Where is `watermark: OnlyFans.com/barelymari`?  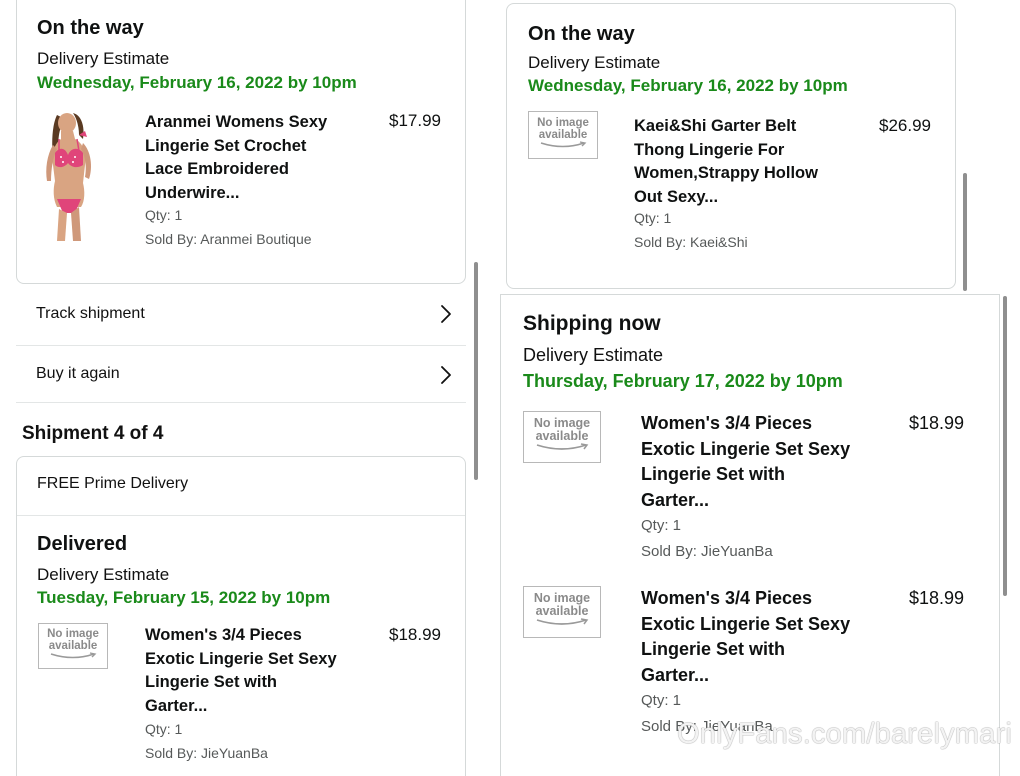
watermark: OnlyFans.com/barelymari is located at coordinates (844, 734).